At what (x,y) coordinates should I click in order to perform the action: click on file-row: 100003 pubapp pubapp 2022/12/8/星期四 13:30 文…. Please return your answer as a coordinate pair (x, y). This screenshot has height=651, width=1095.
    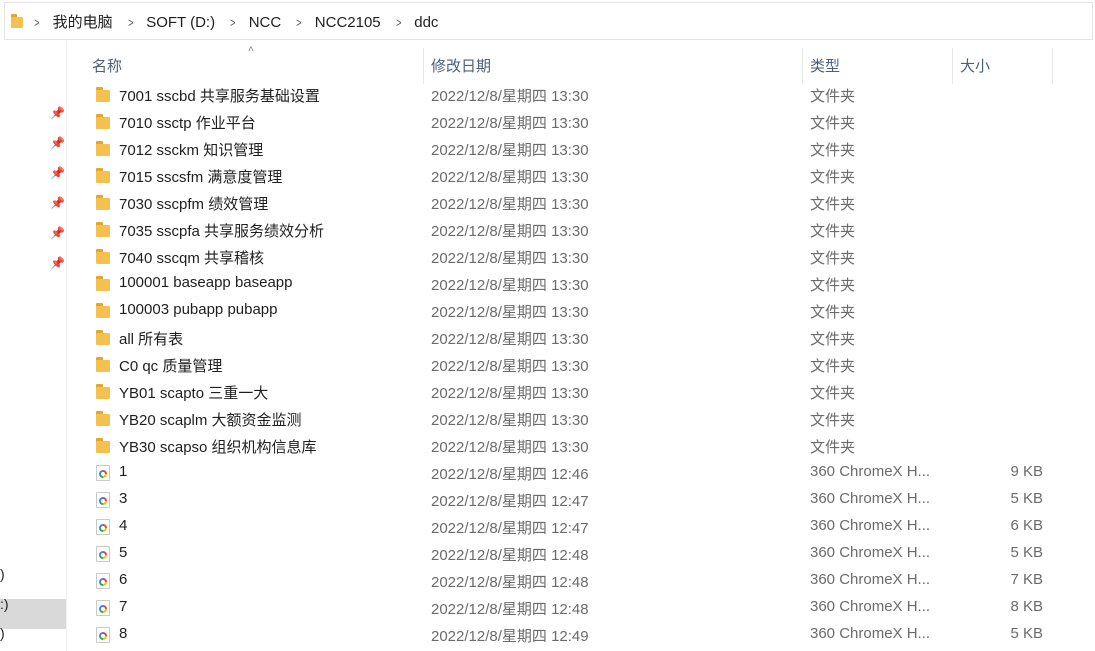
    Looking at the image, I should click on (547, 310).